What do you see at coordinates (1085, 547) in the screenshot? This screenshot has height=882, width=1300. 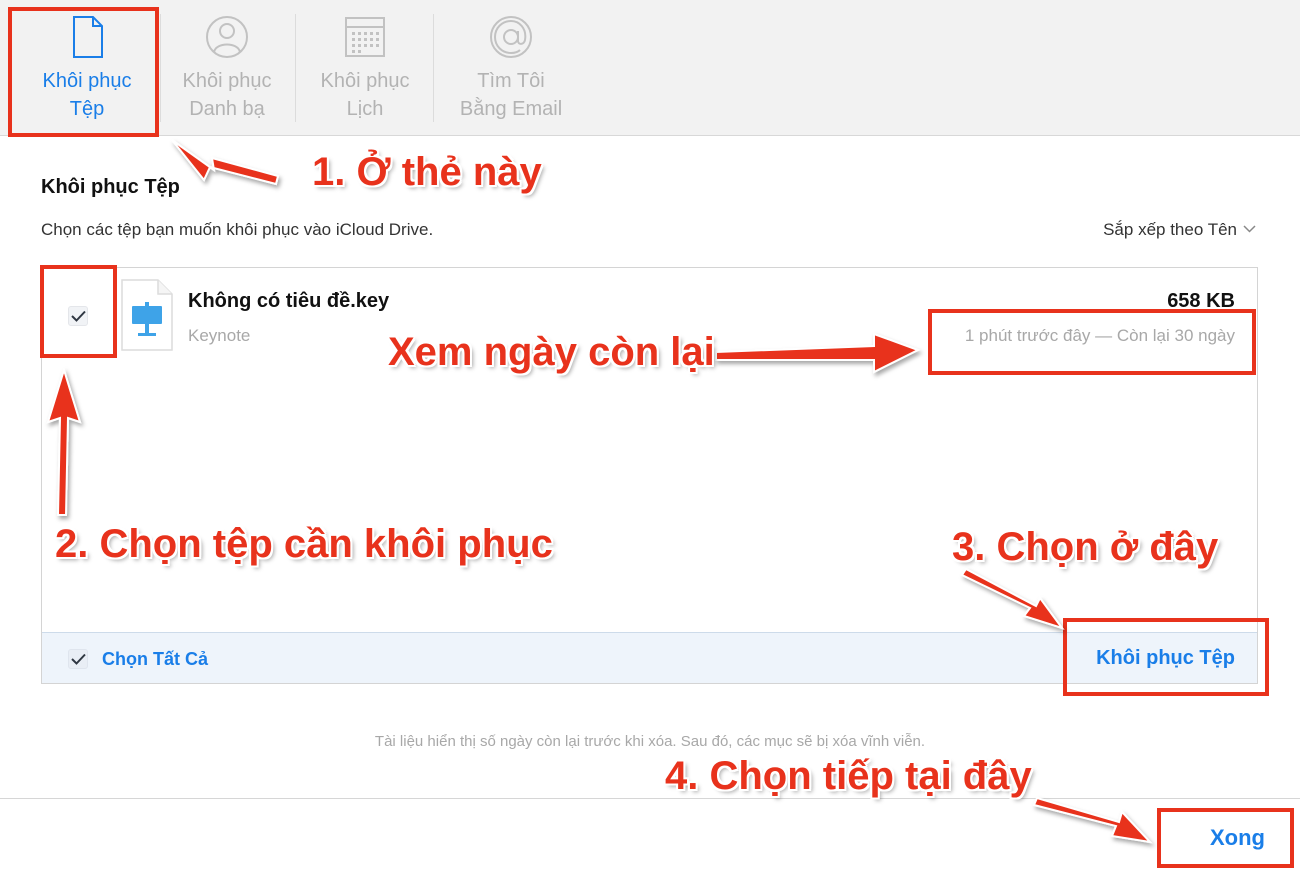 I see `annotation-step3: 3. Chọn ở đây` at bounding box center [1085, 547].